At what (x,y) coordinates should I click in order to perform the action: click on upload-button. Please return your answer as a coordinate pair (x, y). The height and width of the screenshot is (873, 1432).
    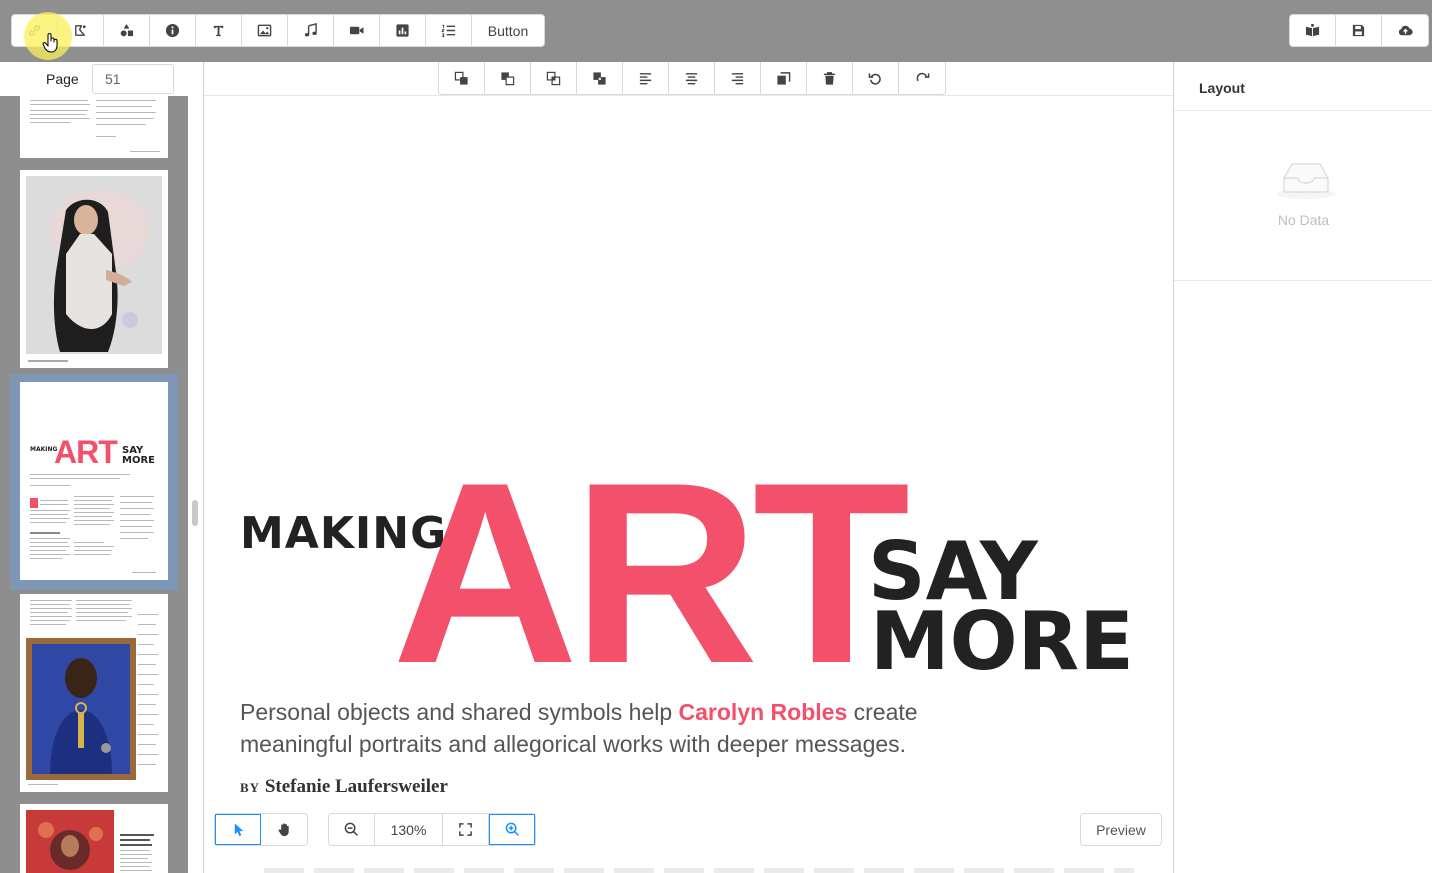
    Looking at the image, I should click on (1405, 30).